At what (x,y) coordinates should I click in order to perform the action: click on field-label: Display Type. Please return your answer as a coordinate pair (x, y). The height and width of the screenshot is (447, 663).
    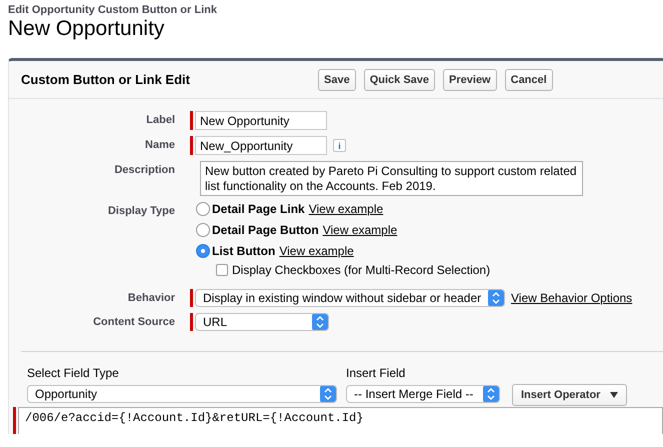
    Looking at the image, I should click on (141, 210).